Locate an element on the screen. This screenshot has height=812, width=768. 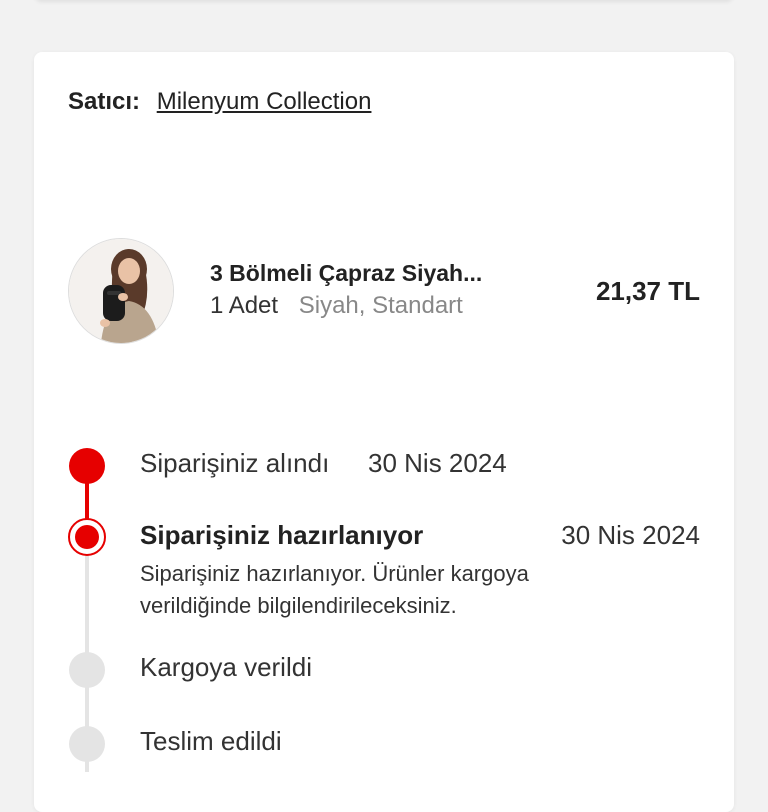
step-shipped-title: Kargoya verildi is located at coordinates (226, 667).